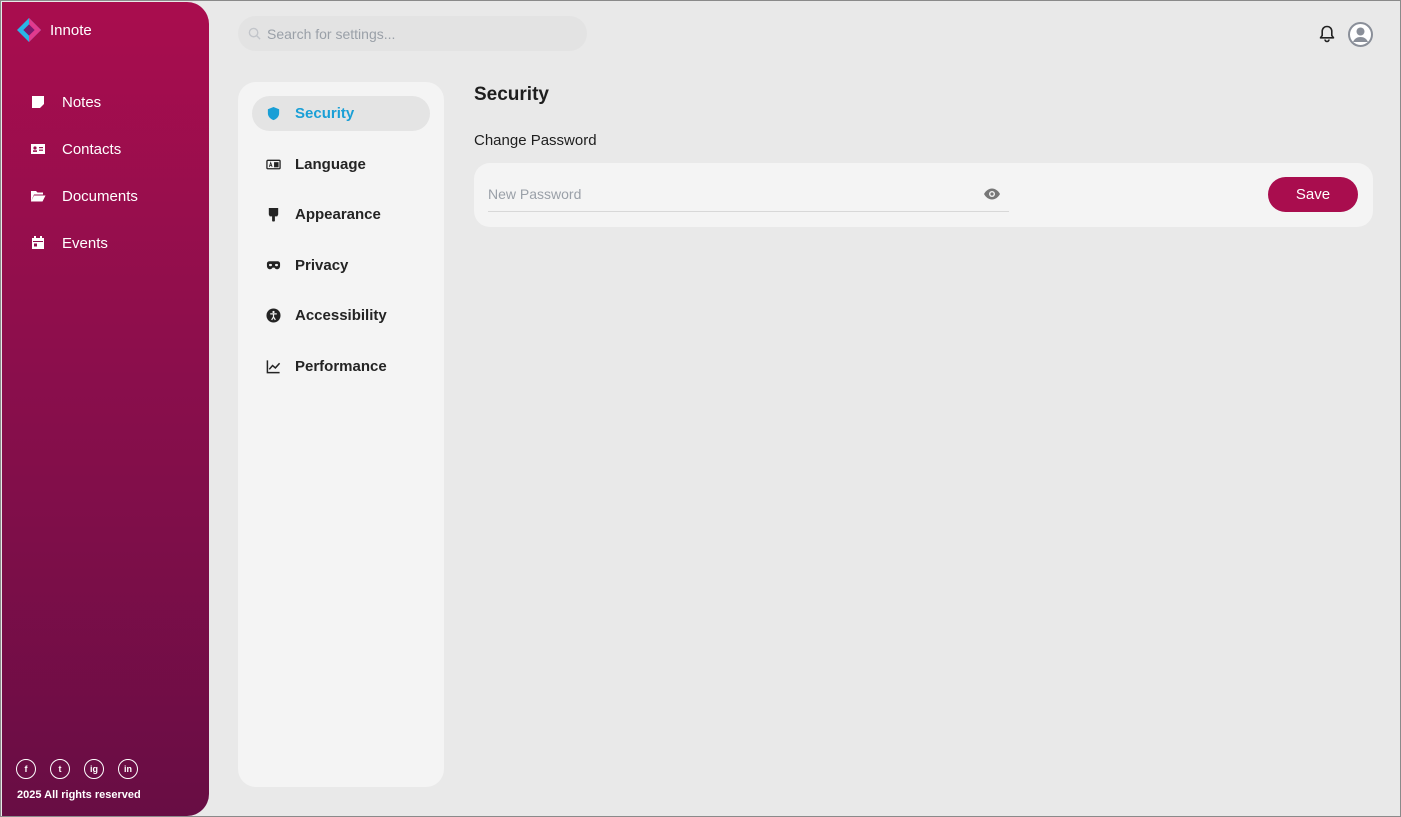 Image resolution: width=1401 pixels, height=817 pixels. I want to click on new-password-field, so click(748, 194).